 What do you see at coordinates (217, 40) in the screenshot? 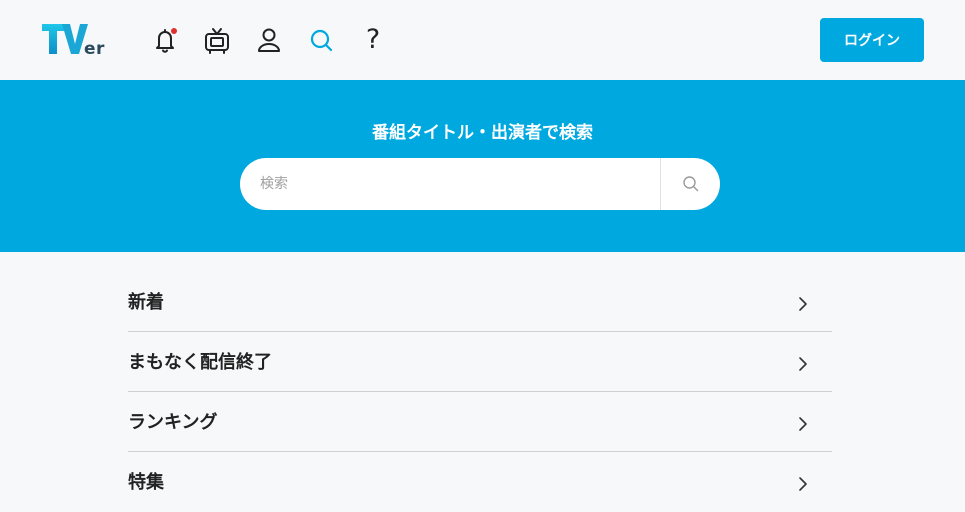
I see `tv-icon` at bounding box center [217, 40].